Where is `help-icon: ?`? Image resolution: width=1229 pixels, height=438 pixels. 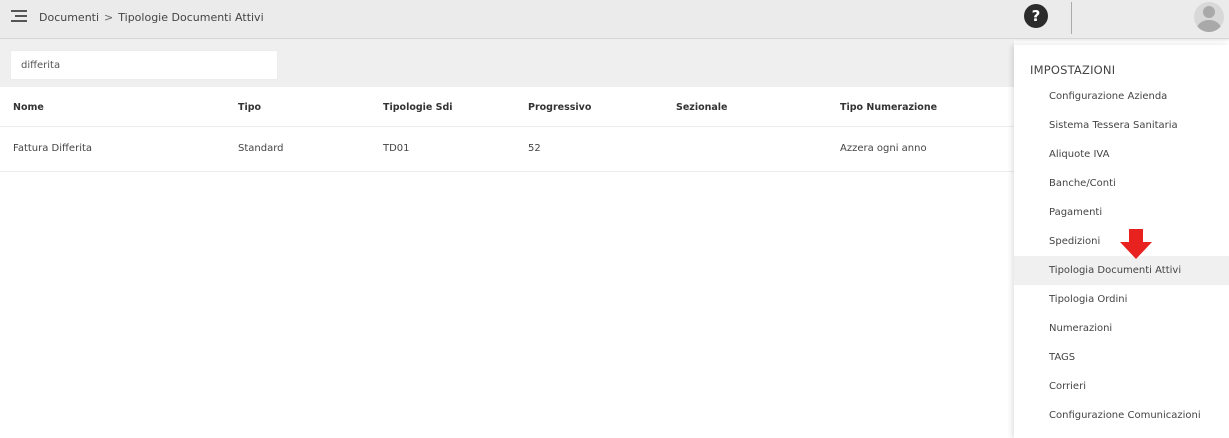
help-icon: ? is located at coordinates (1036, 16).